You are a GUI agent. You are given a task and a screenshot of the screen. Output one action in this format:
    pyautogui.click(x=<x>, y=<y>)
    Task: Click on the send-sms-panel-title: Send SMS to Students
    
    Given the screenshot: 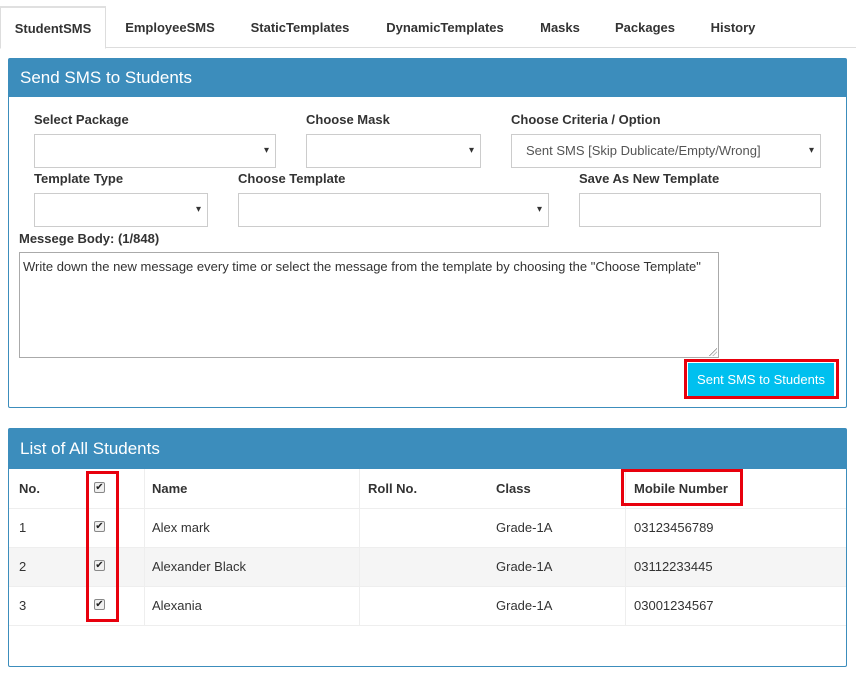 What is the action you would take?
    pyautogui.click(x=427, y=78)
    